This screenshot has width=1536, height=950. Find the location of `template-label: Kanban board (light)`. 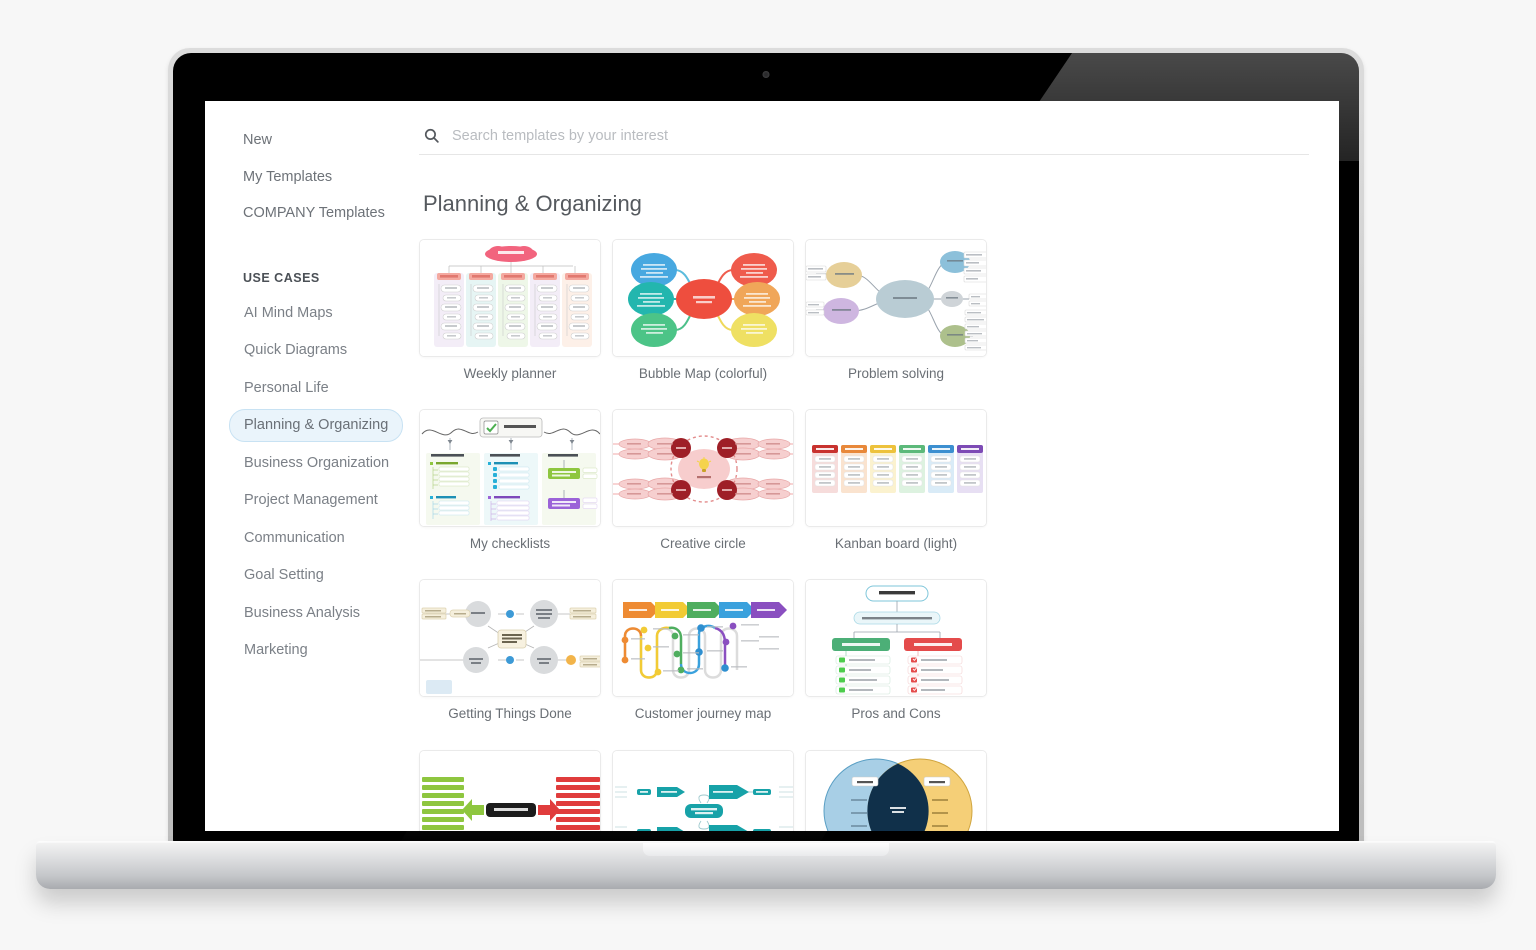

template-label: Kanban board (light) is located at coordinates (896, 544).